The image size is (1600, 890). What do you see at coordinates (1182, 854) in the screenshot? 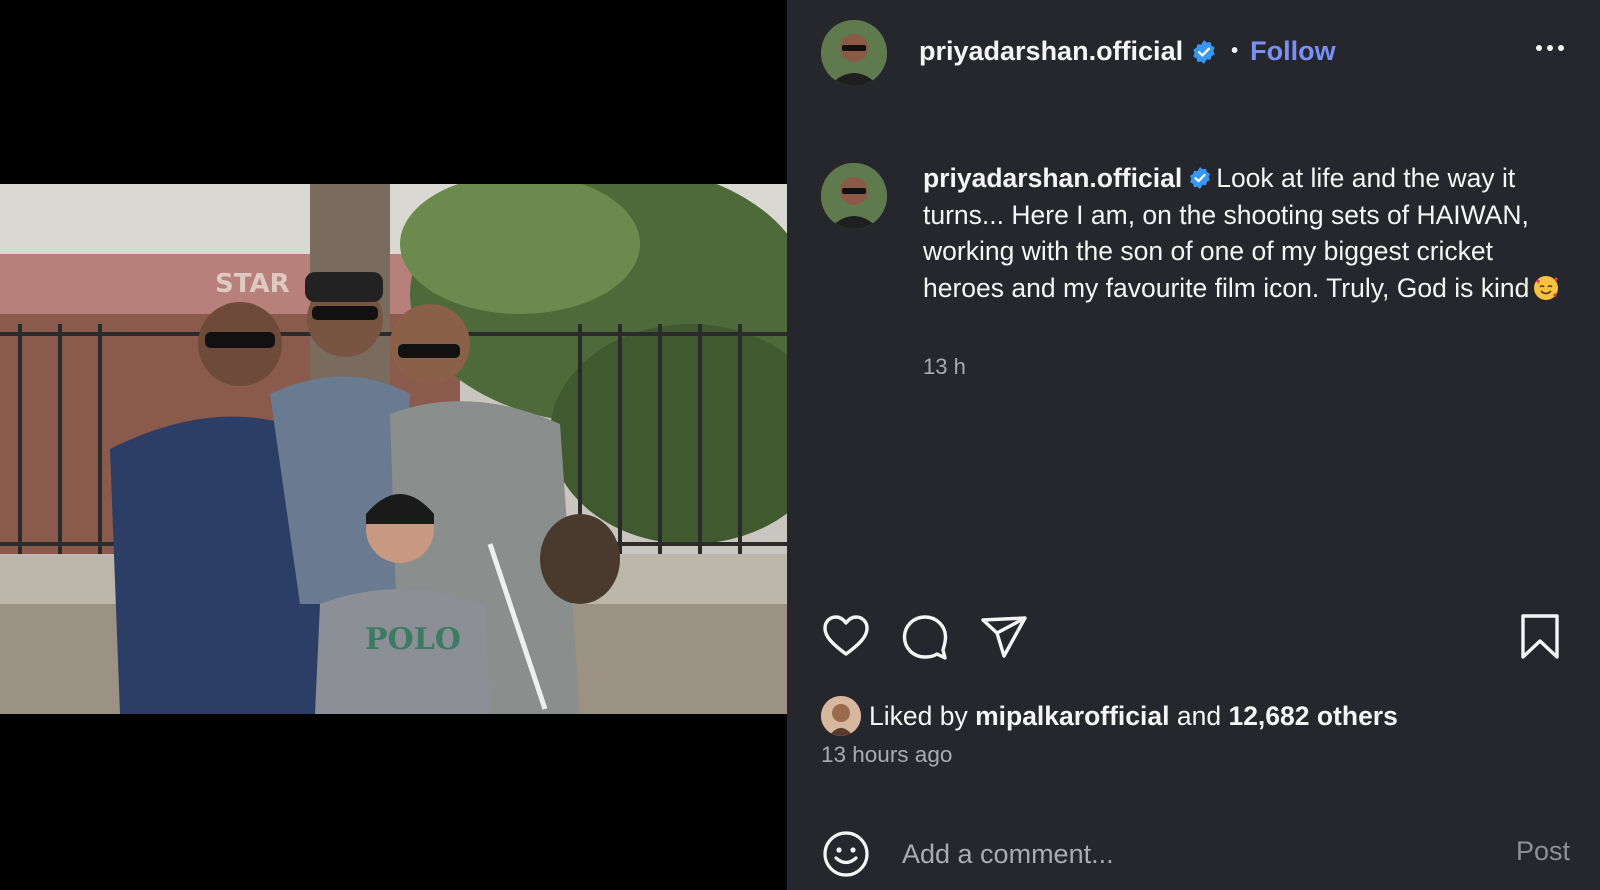
I see `comment-input` at bounding box center [1182, 854].